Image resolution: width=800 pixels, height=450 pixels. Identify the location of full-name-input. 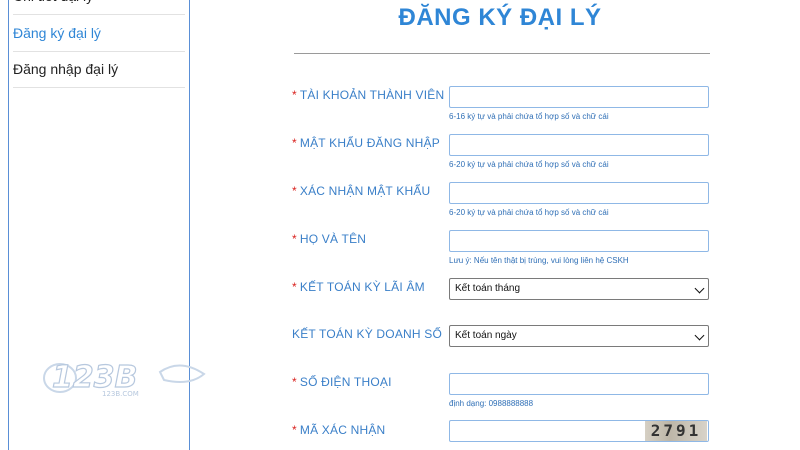
(579, 241).